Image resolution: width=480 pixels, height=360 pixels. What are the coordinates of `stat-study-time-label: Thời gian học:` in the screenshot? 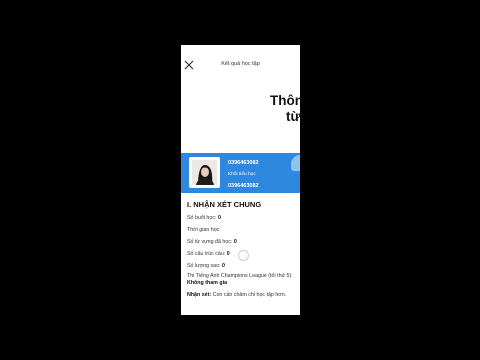 It's located at (204, 230).